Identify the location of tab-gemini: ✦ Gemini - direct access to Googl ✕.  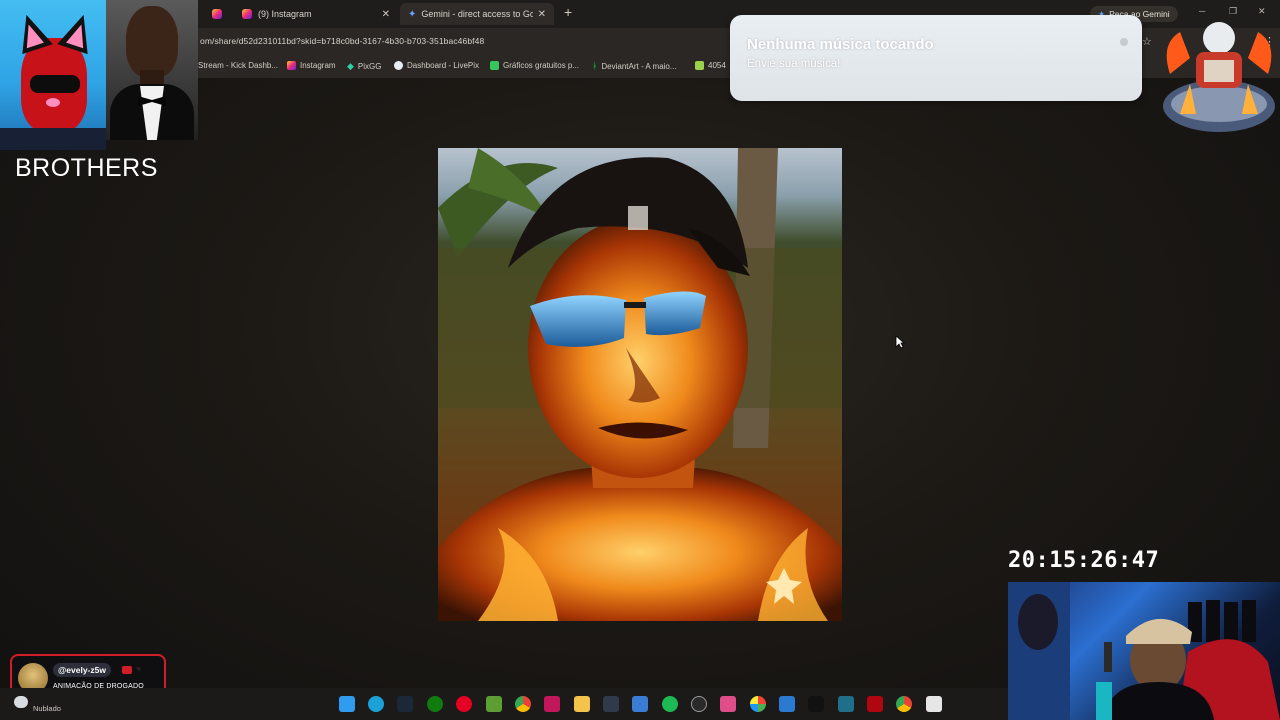
(477, 14).